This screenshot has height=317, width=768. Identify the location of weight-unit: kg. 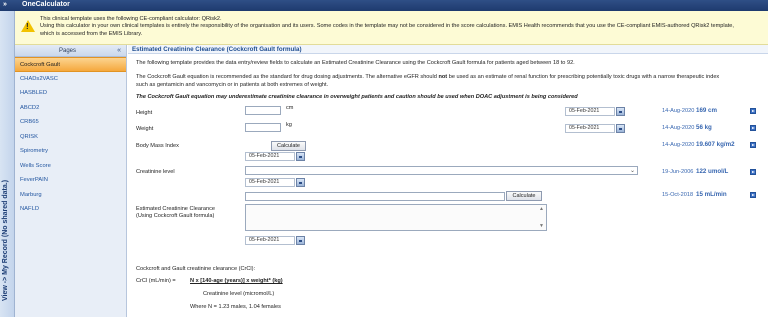
(289, 125).